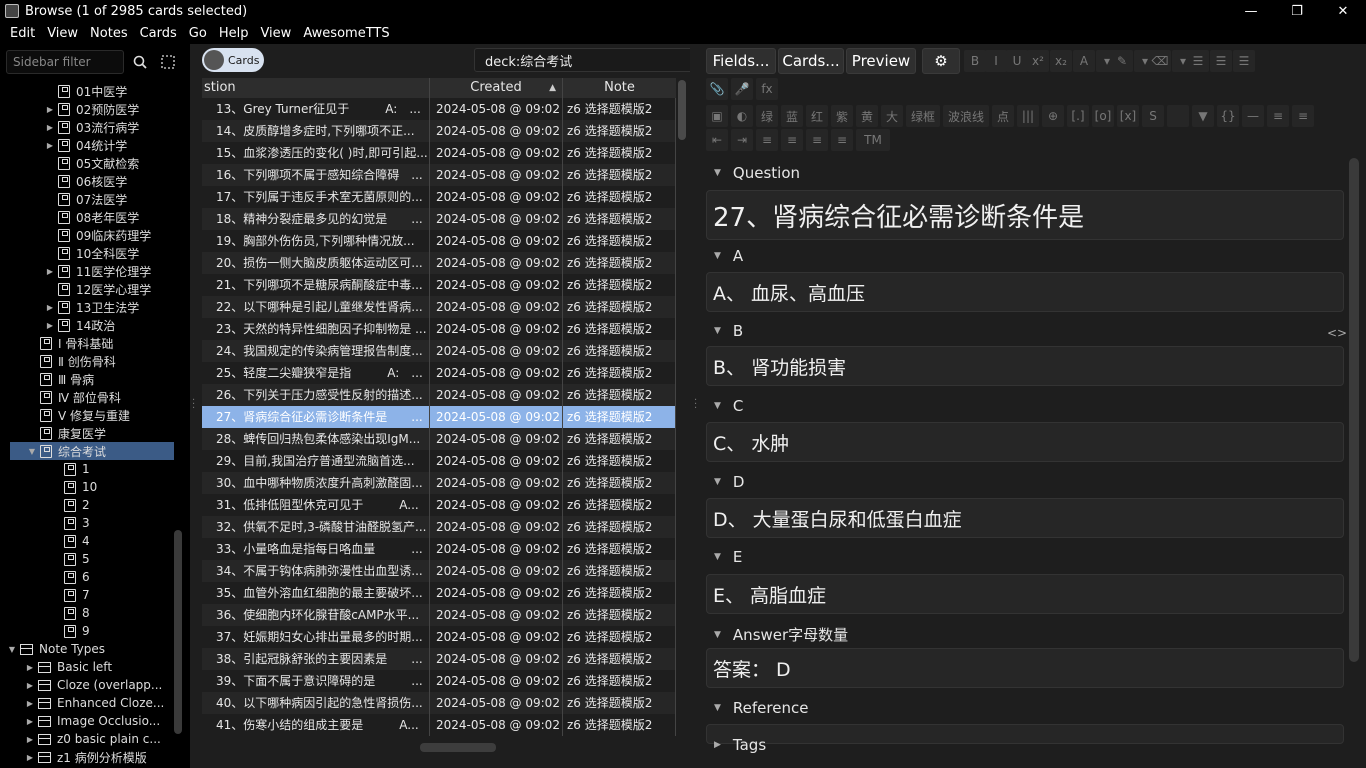 The width and height of the screenshot is (1366, 768). Describe the element at coordinates (1025, 668) in the screenshot. I see `field-editor-6: 答案： D` at that location.